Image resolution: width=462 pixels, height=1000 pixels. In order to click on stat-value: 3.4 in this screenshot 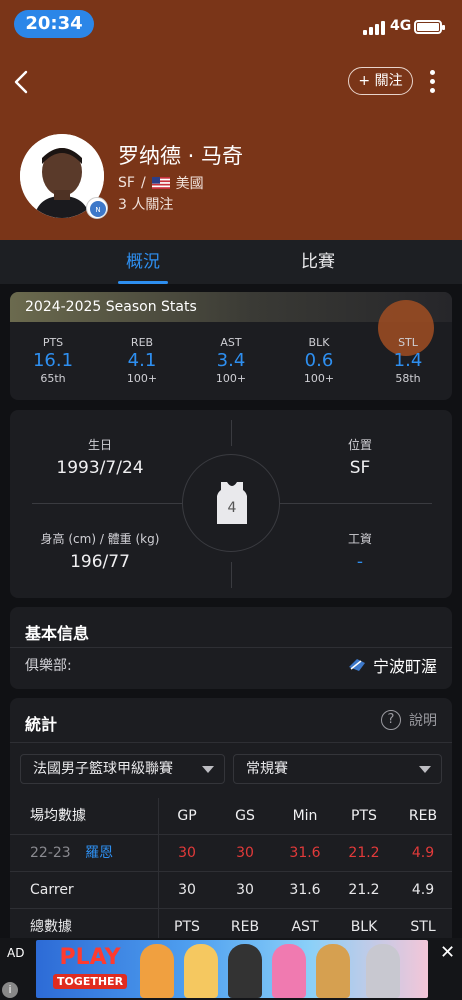, I will do `click(231, 360)`.